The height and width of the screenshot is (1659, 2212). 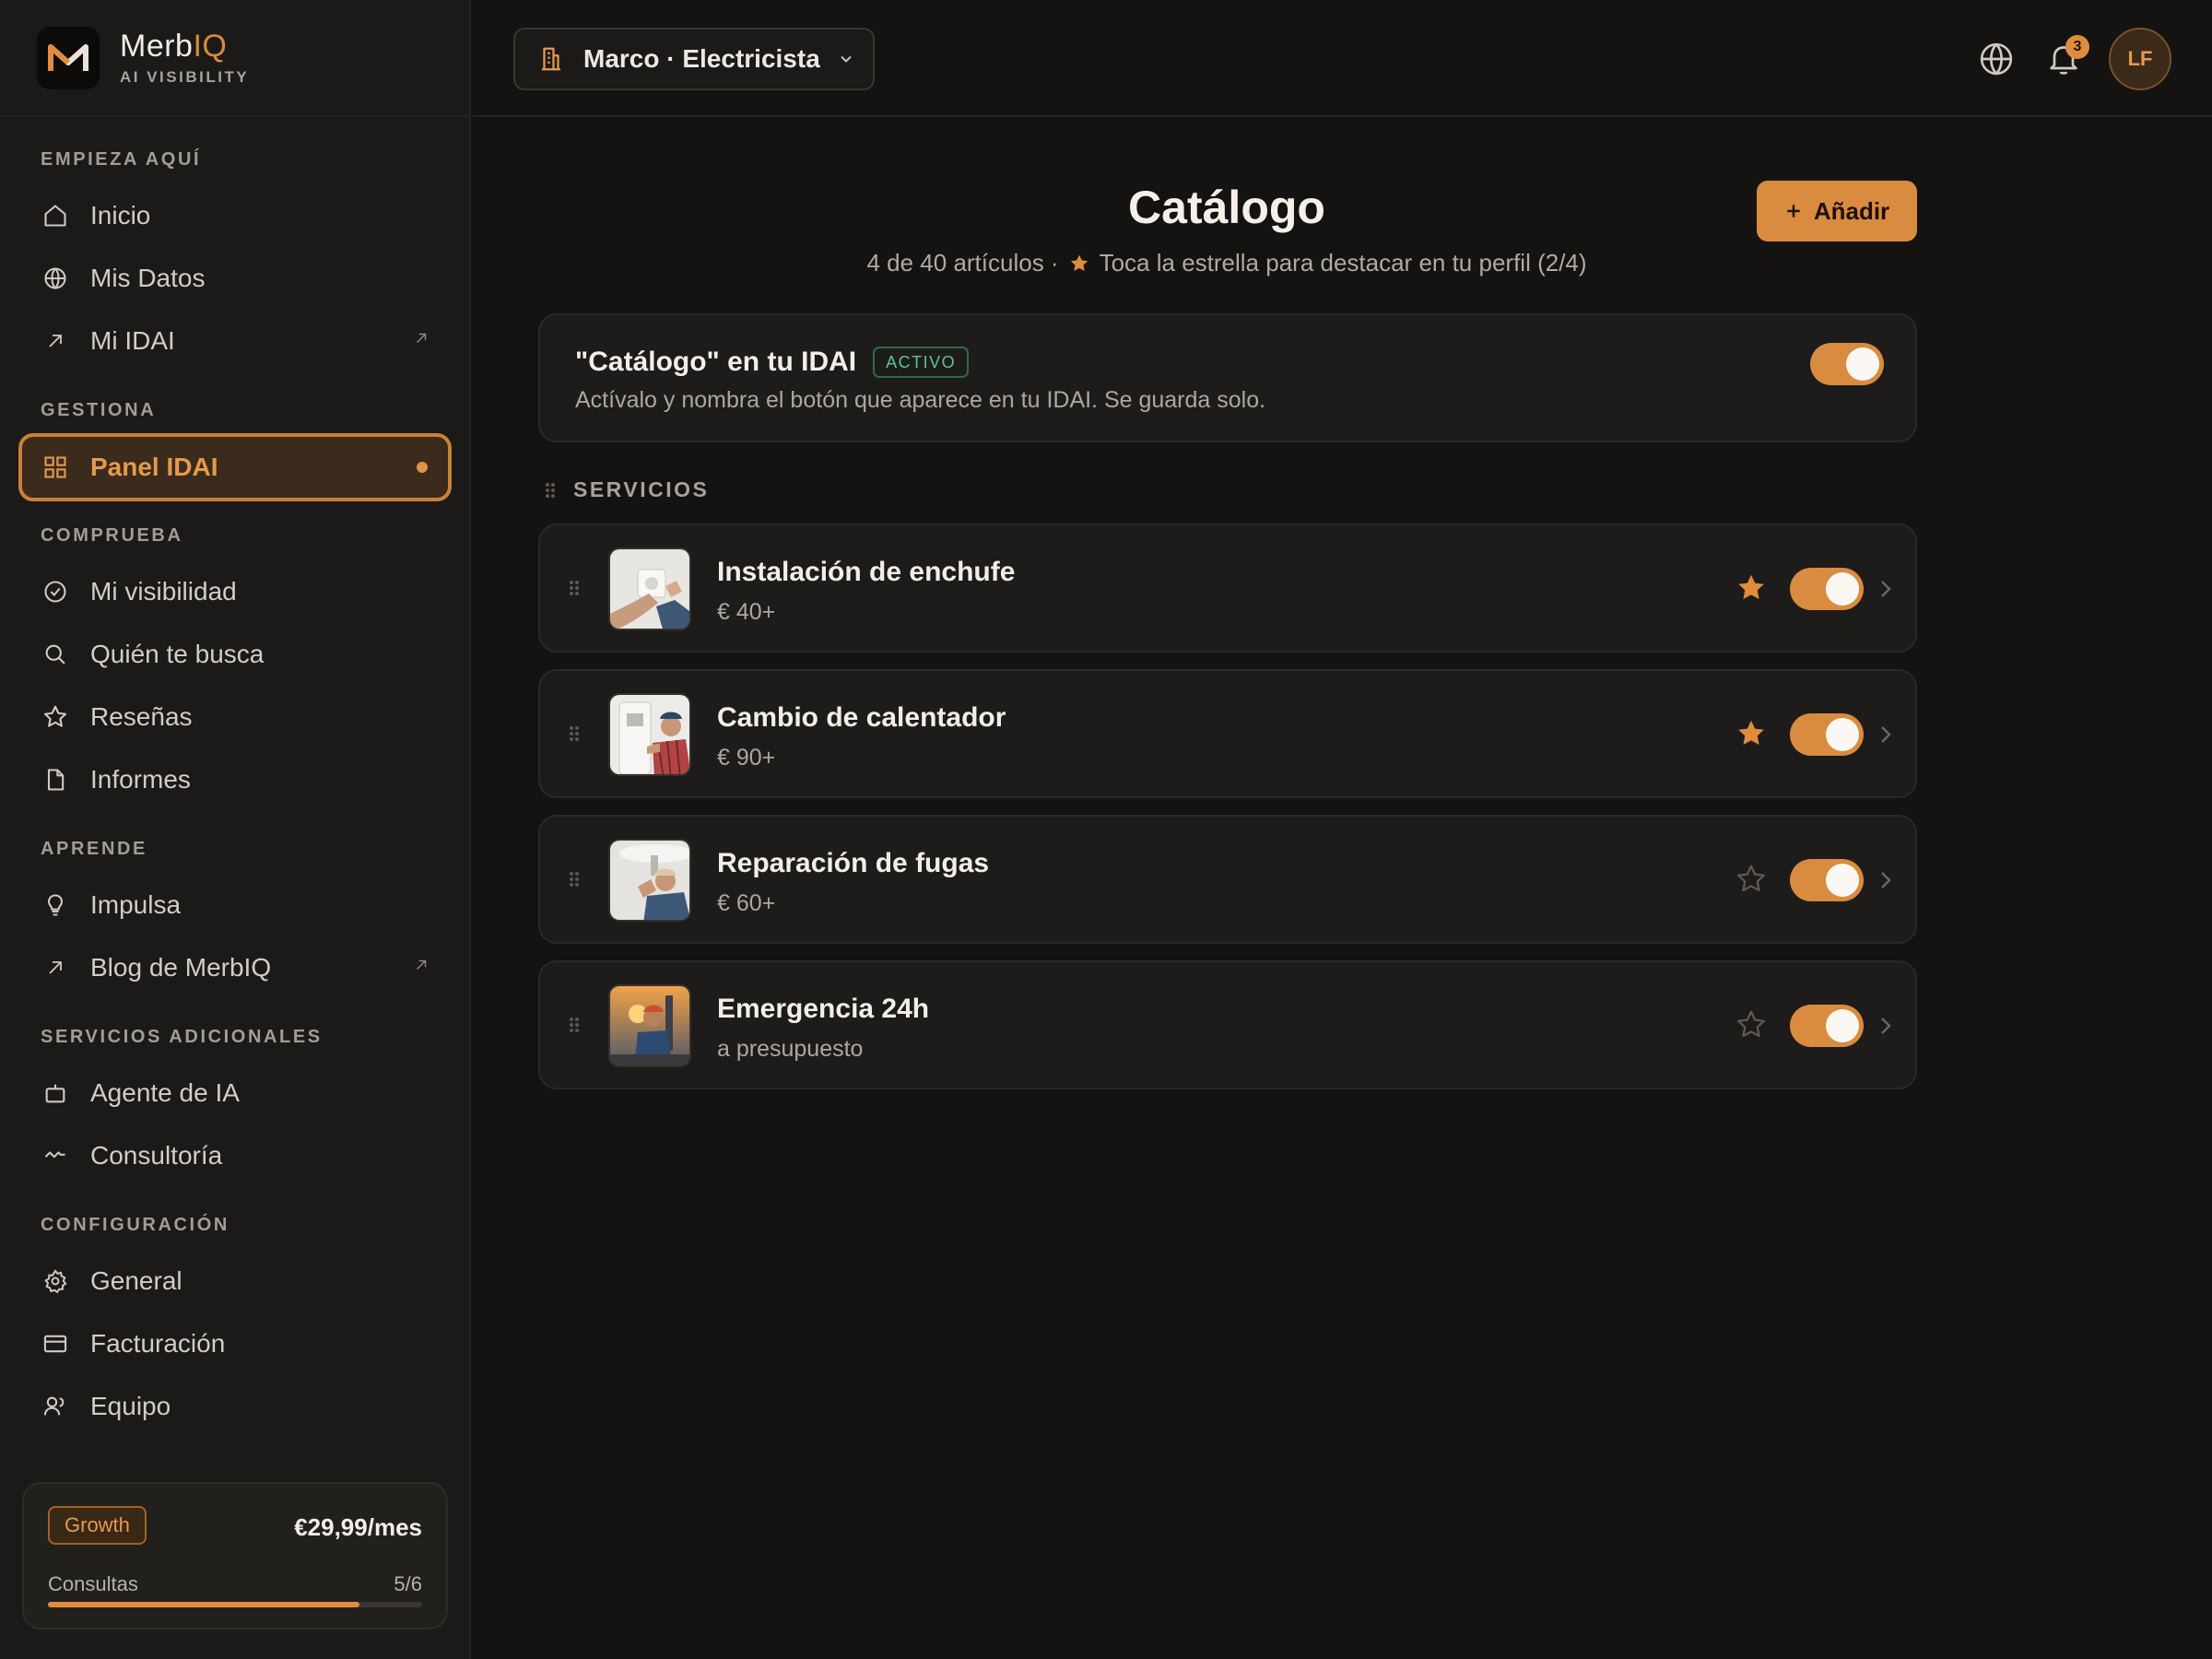 I want to click on sidebar-item-blog: Blog de MerbIQ, so click(x=235, y=968).